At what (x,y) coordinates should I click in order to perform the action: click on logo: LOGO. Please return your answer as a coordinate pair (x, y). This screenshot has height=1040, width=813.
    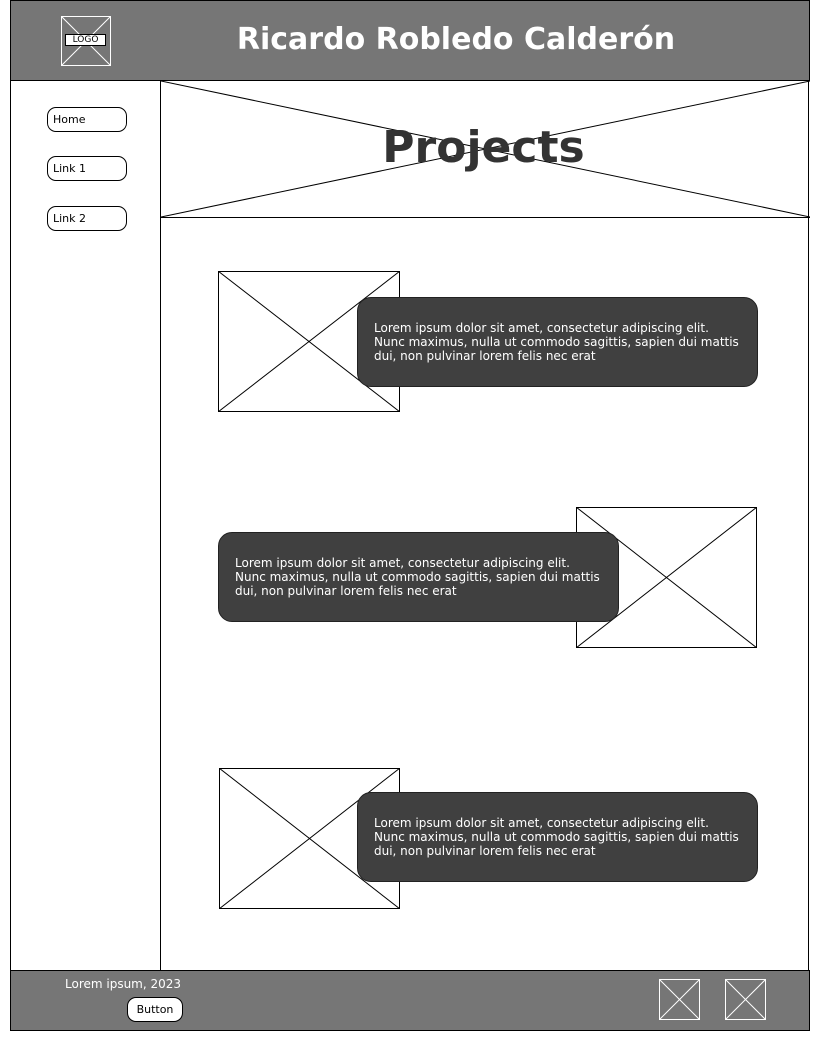
    Looking at the image, I should click on (86, 41).